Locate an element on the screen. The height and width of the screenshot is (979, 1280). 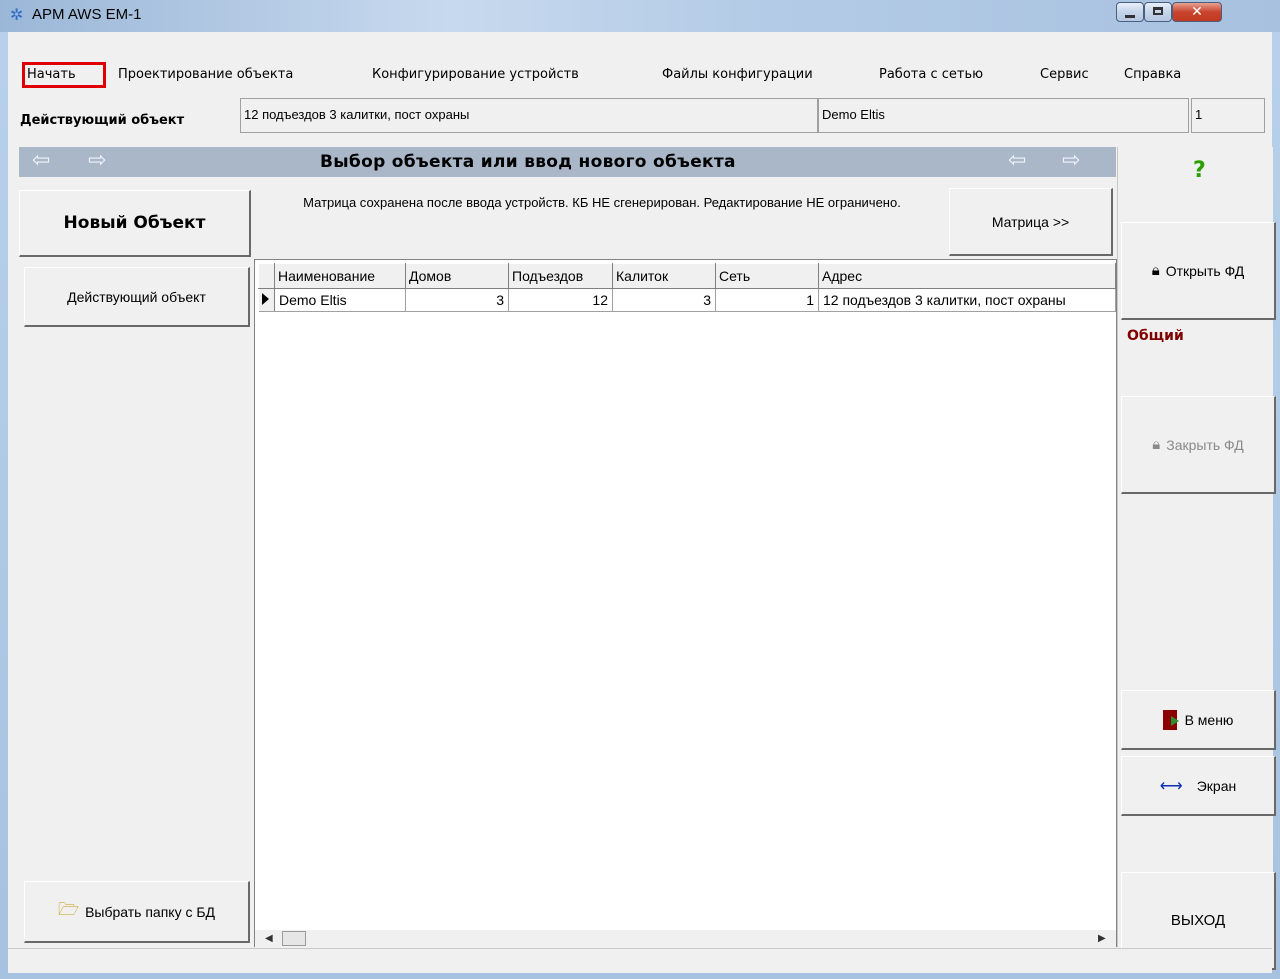
open-fd-button: 🔒︎ Открыть ФД is located at coordinates (1198, 271).